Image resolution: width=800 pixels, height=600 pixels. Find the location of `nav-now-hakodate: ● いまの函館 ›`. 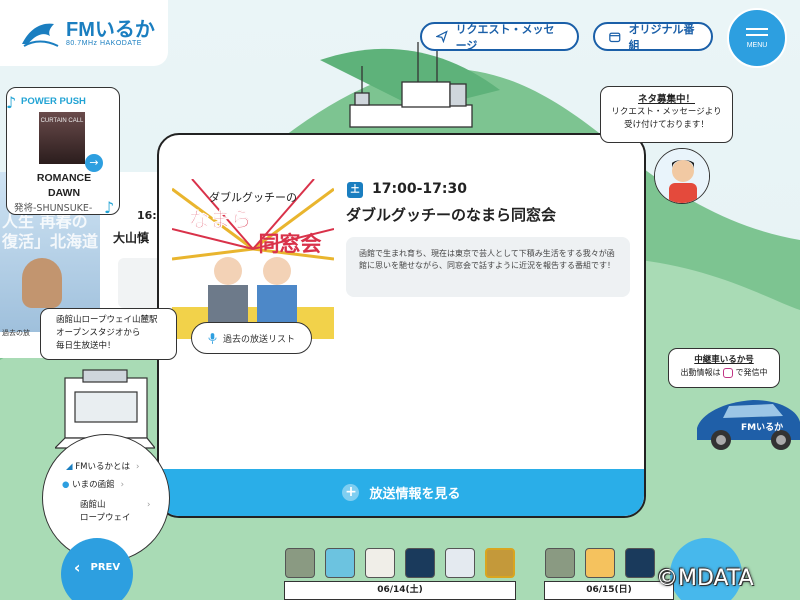

nav-now-hakodate: ● いまの函館 › is located at coordinates (93, 484).